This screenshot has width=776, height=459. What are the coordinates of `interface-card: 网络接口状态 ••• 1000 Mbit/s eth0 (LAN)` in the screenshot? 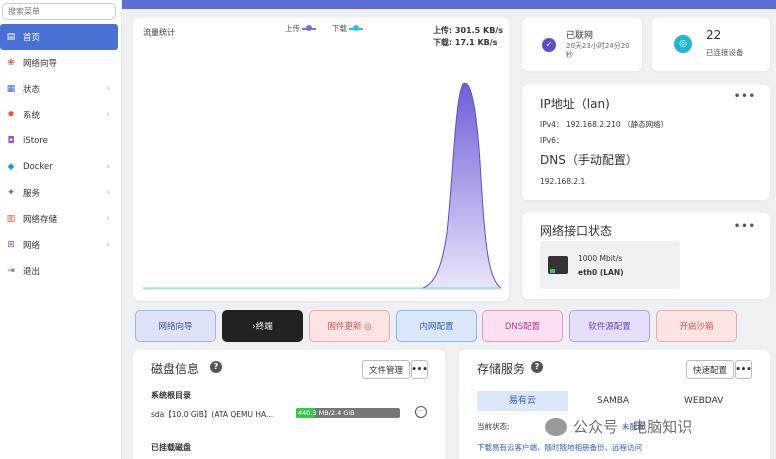 It's located at (646, 256).